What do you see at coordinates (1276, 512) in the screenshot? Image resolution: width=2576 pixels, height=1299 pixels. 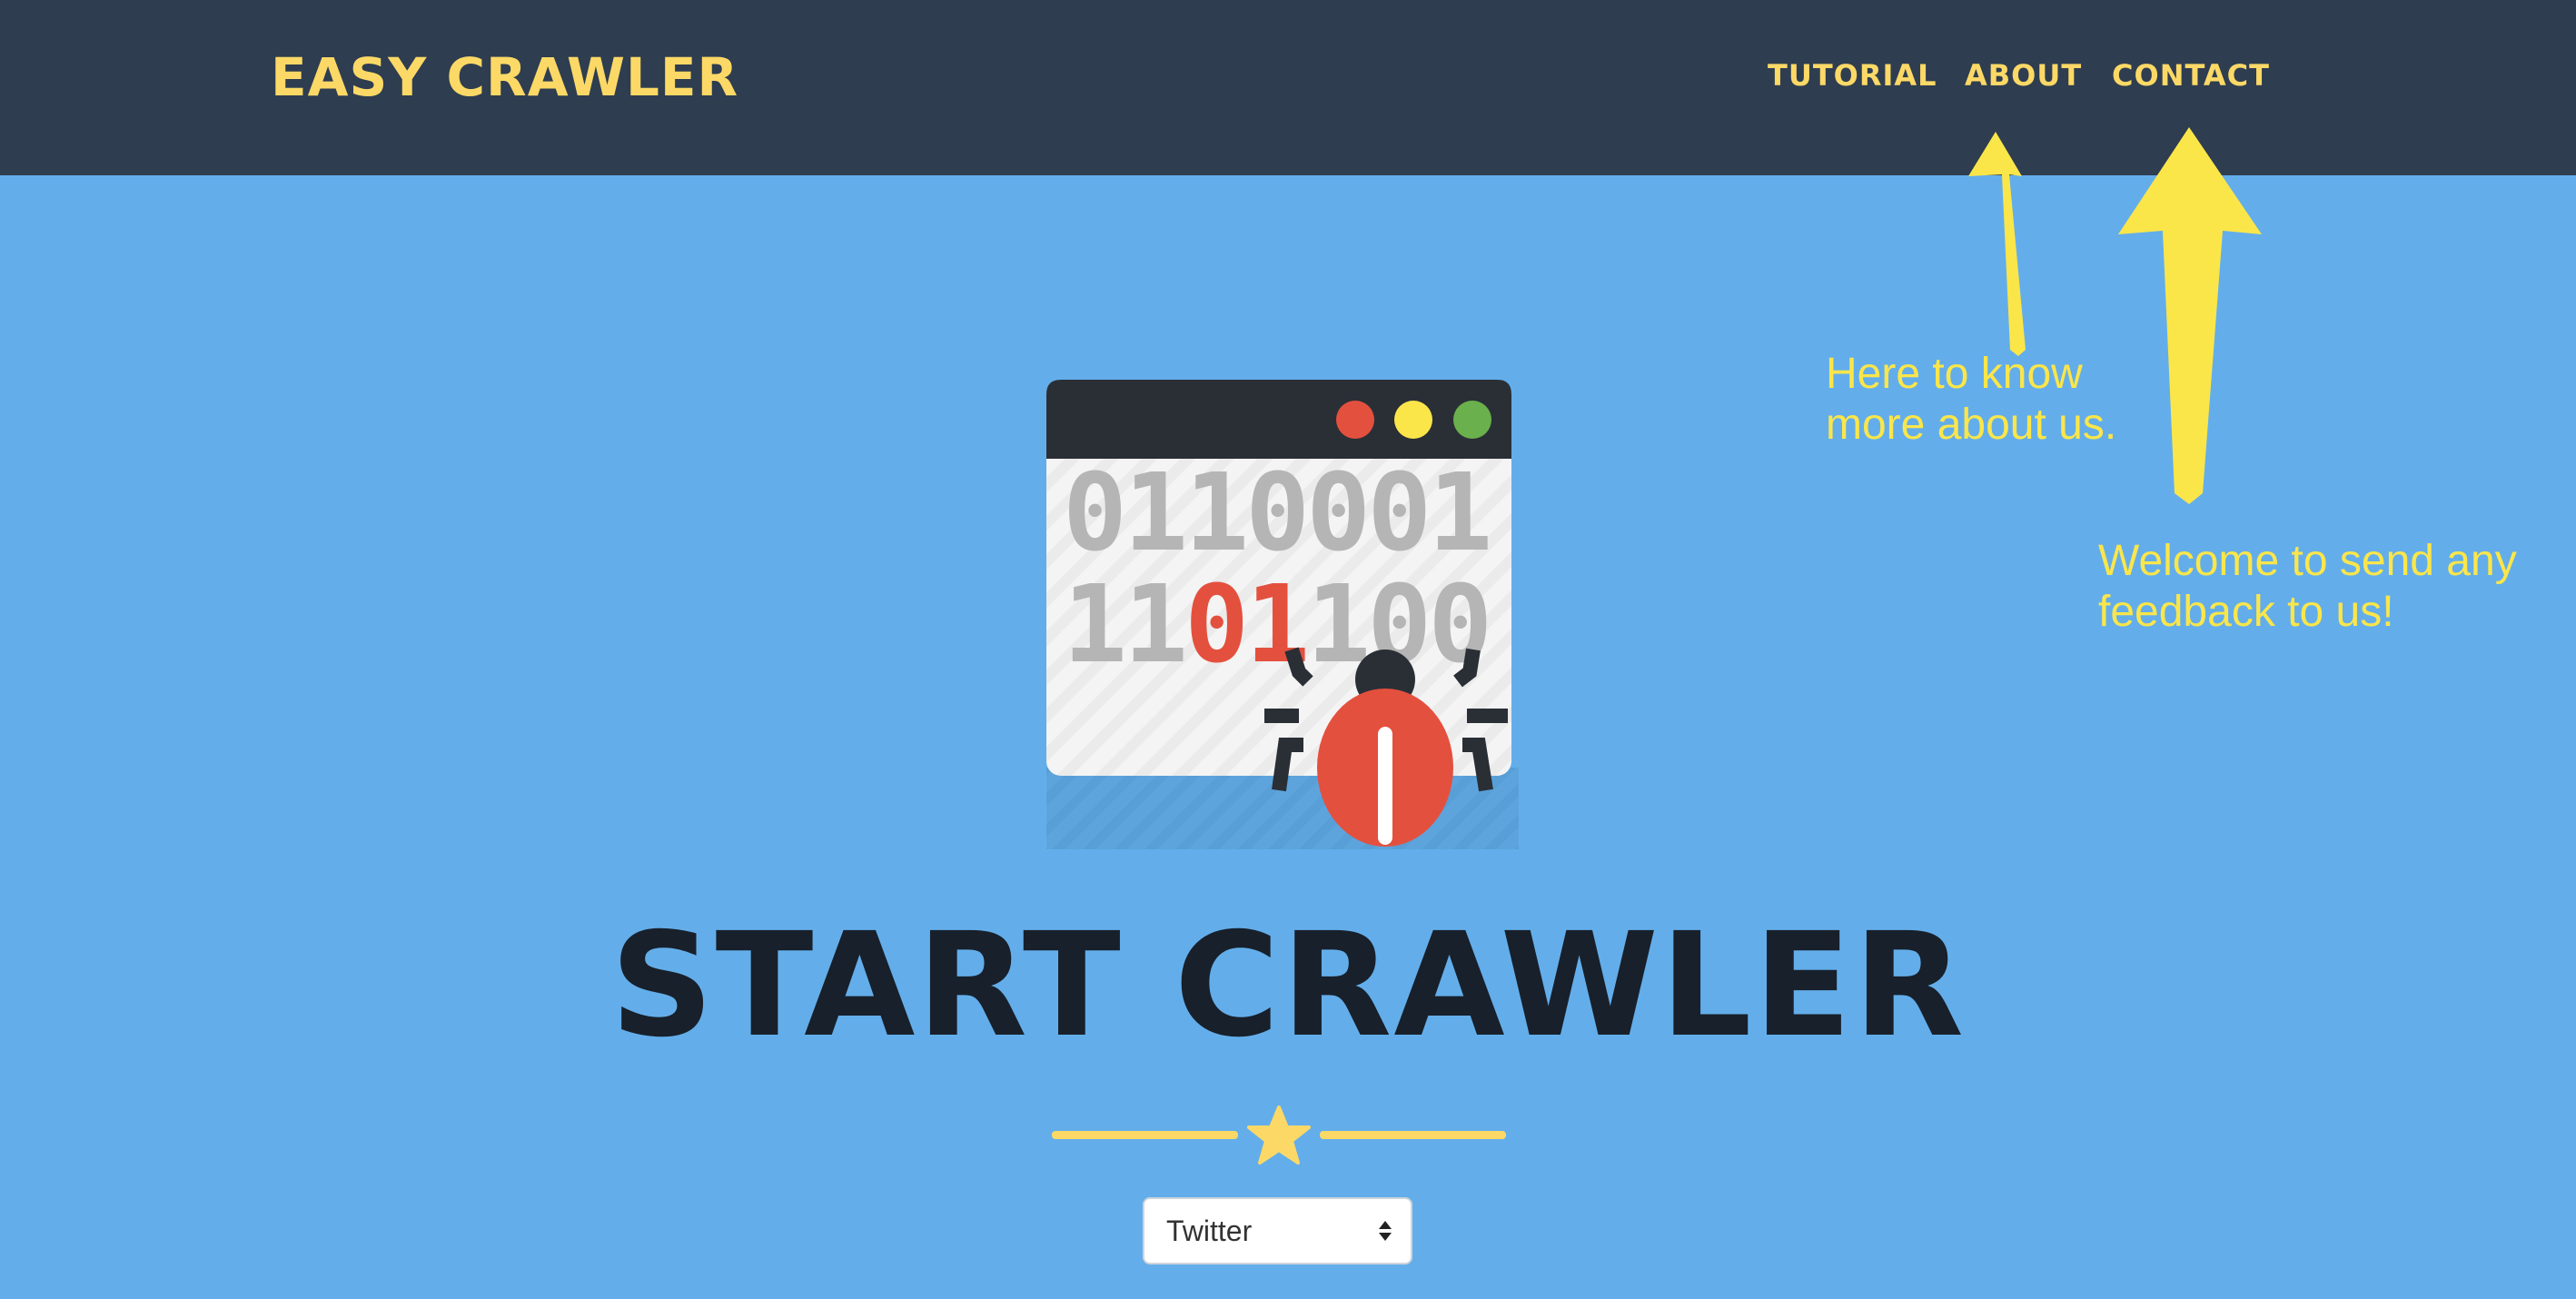 I see `binary-row-1: 0110001` at bounding box center [1276, 512].